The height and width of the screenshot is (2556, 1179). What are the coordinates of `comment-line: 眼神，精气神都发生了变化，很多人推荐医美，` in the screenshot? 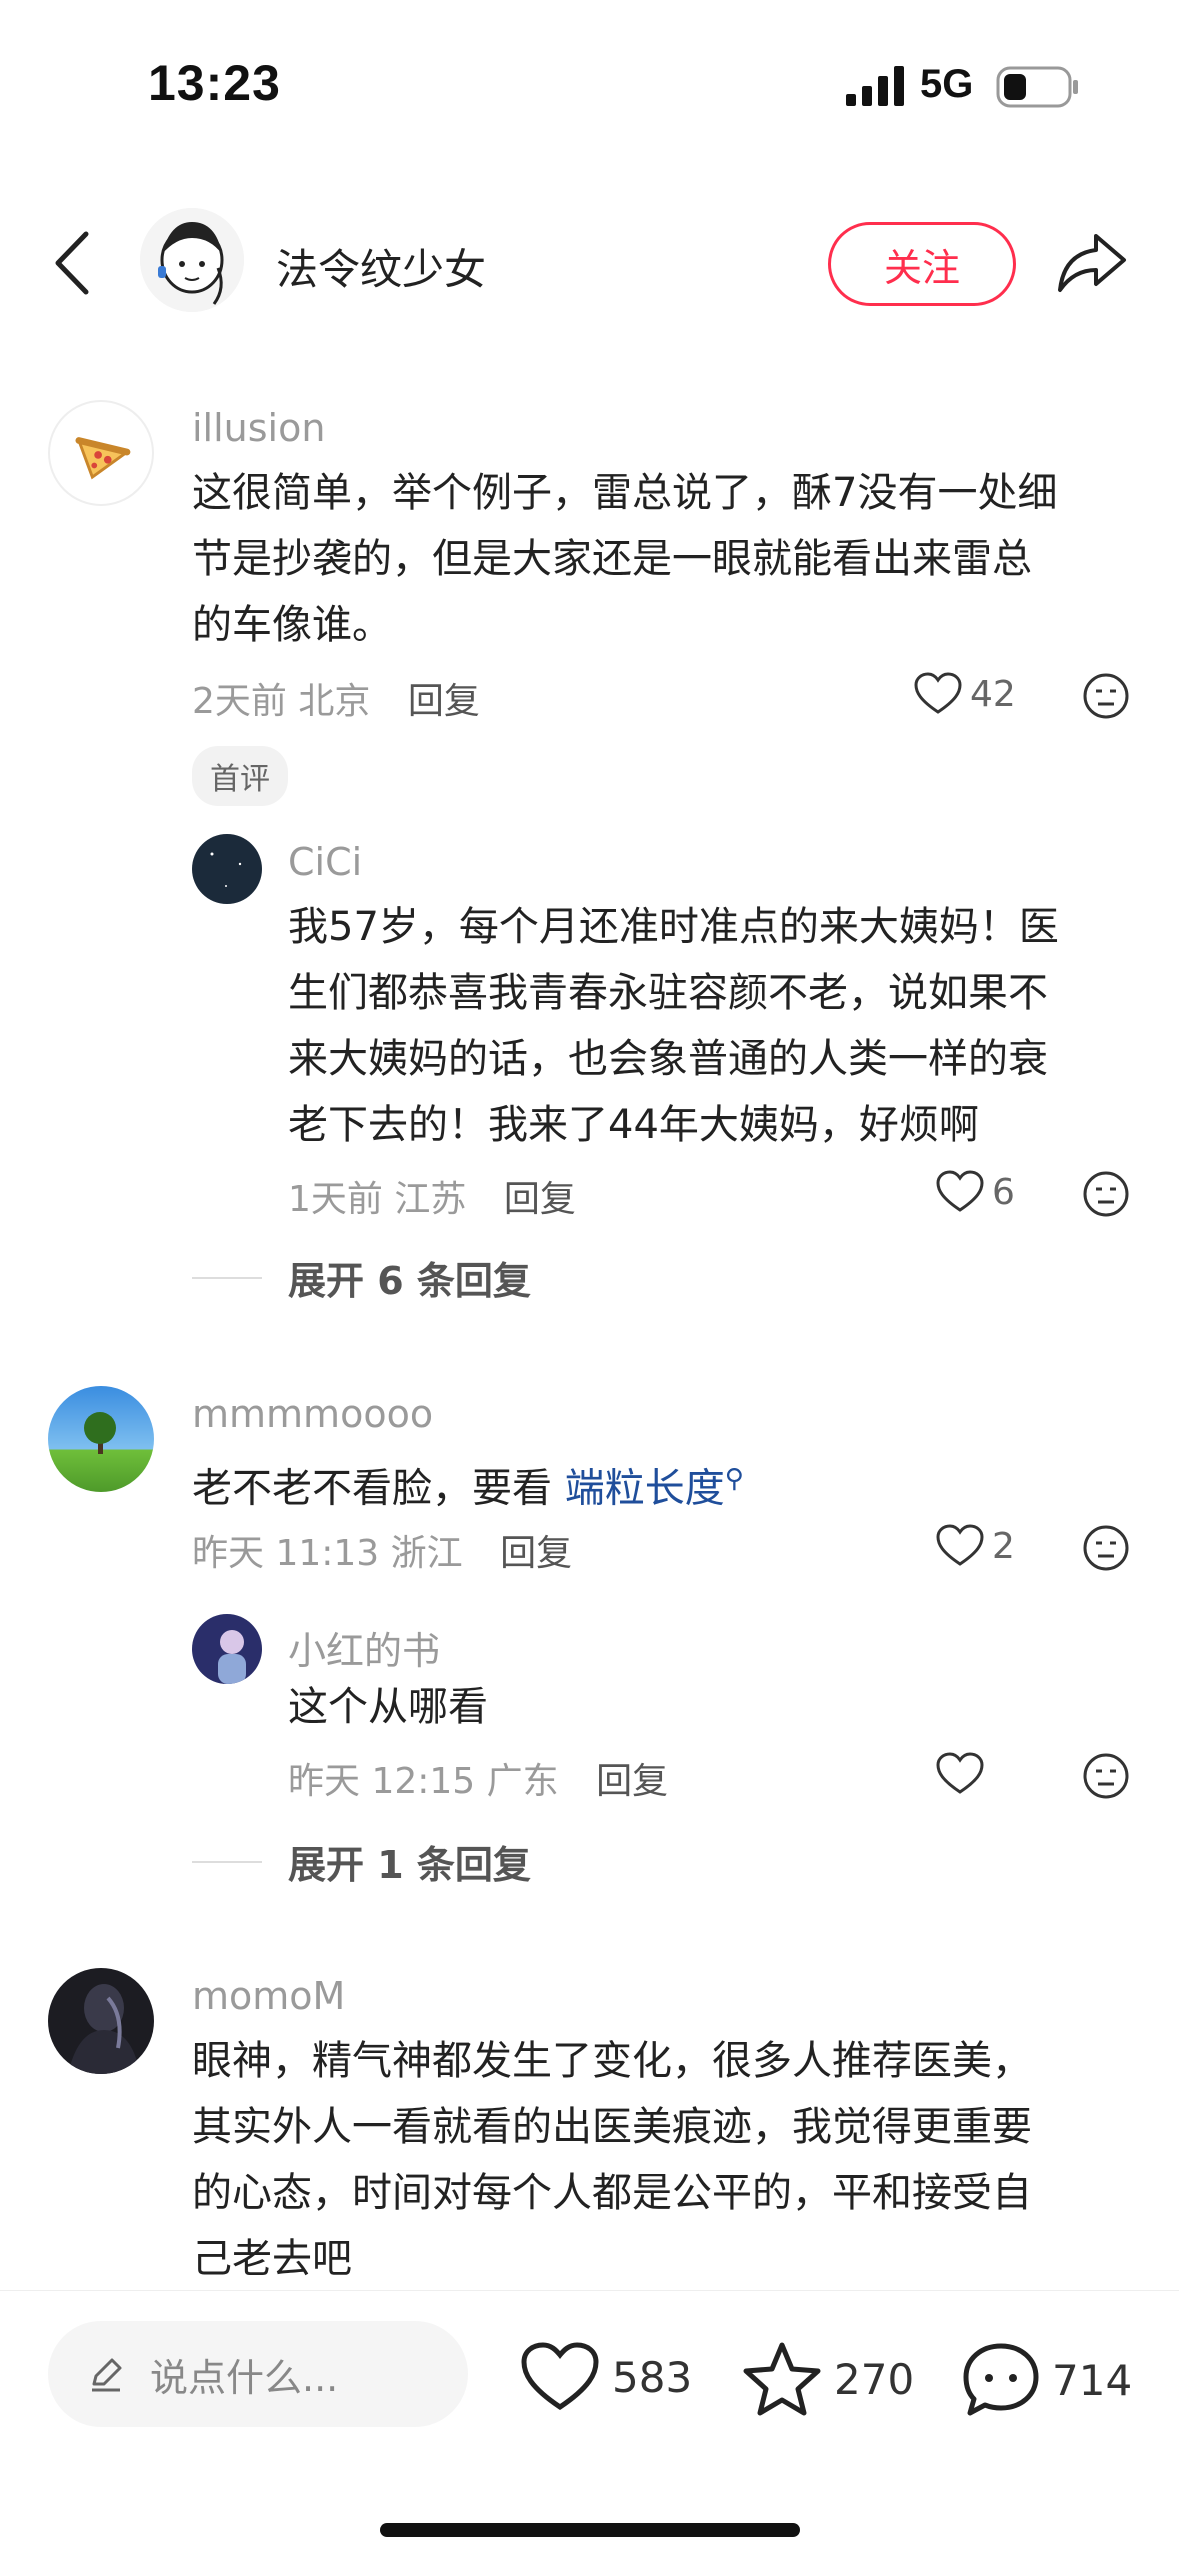 It's located at (612, 2061).